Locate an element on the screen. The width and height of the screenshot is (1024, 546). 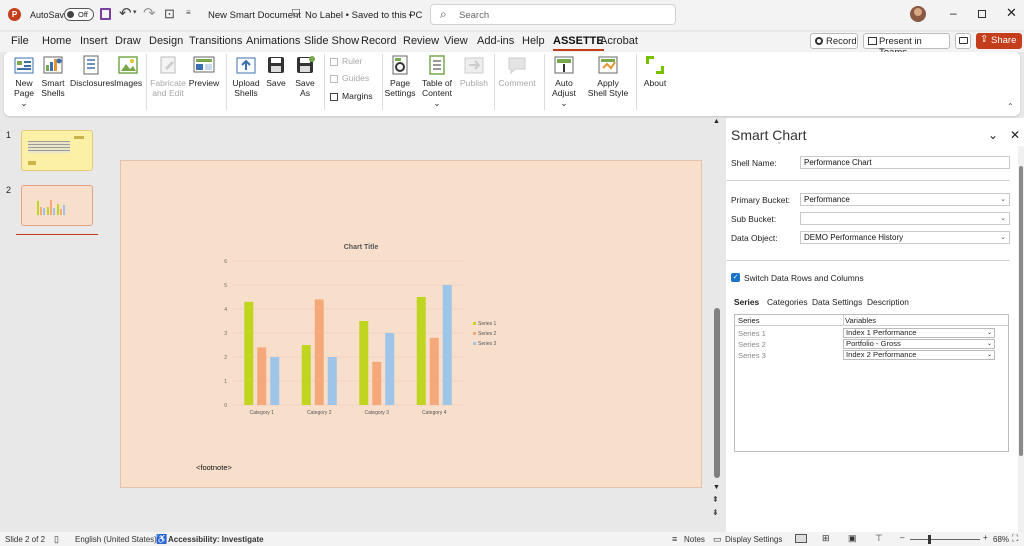
table-row: Series 2 Portfolio - Gross ⌄ is located at coordinates (871, 344).